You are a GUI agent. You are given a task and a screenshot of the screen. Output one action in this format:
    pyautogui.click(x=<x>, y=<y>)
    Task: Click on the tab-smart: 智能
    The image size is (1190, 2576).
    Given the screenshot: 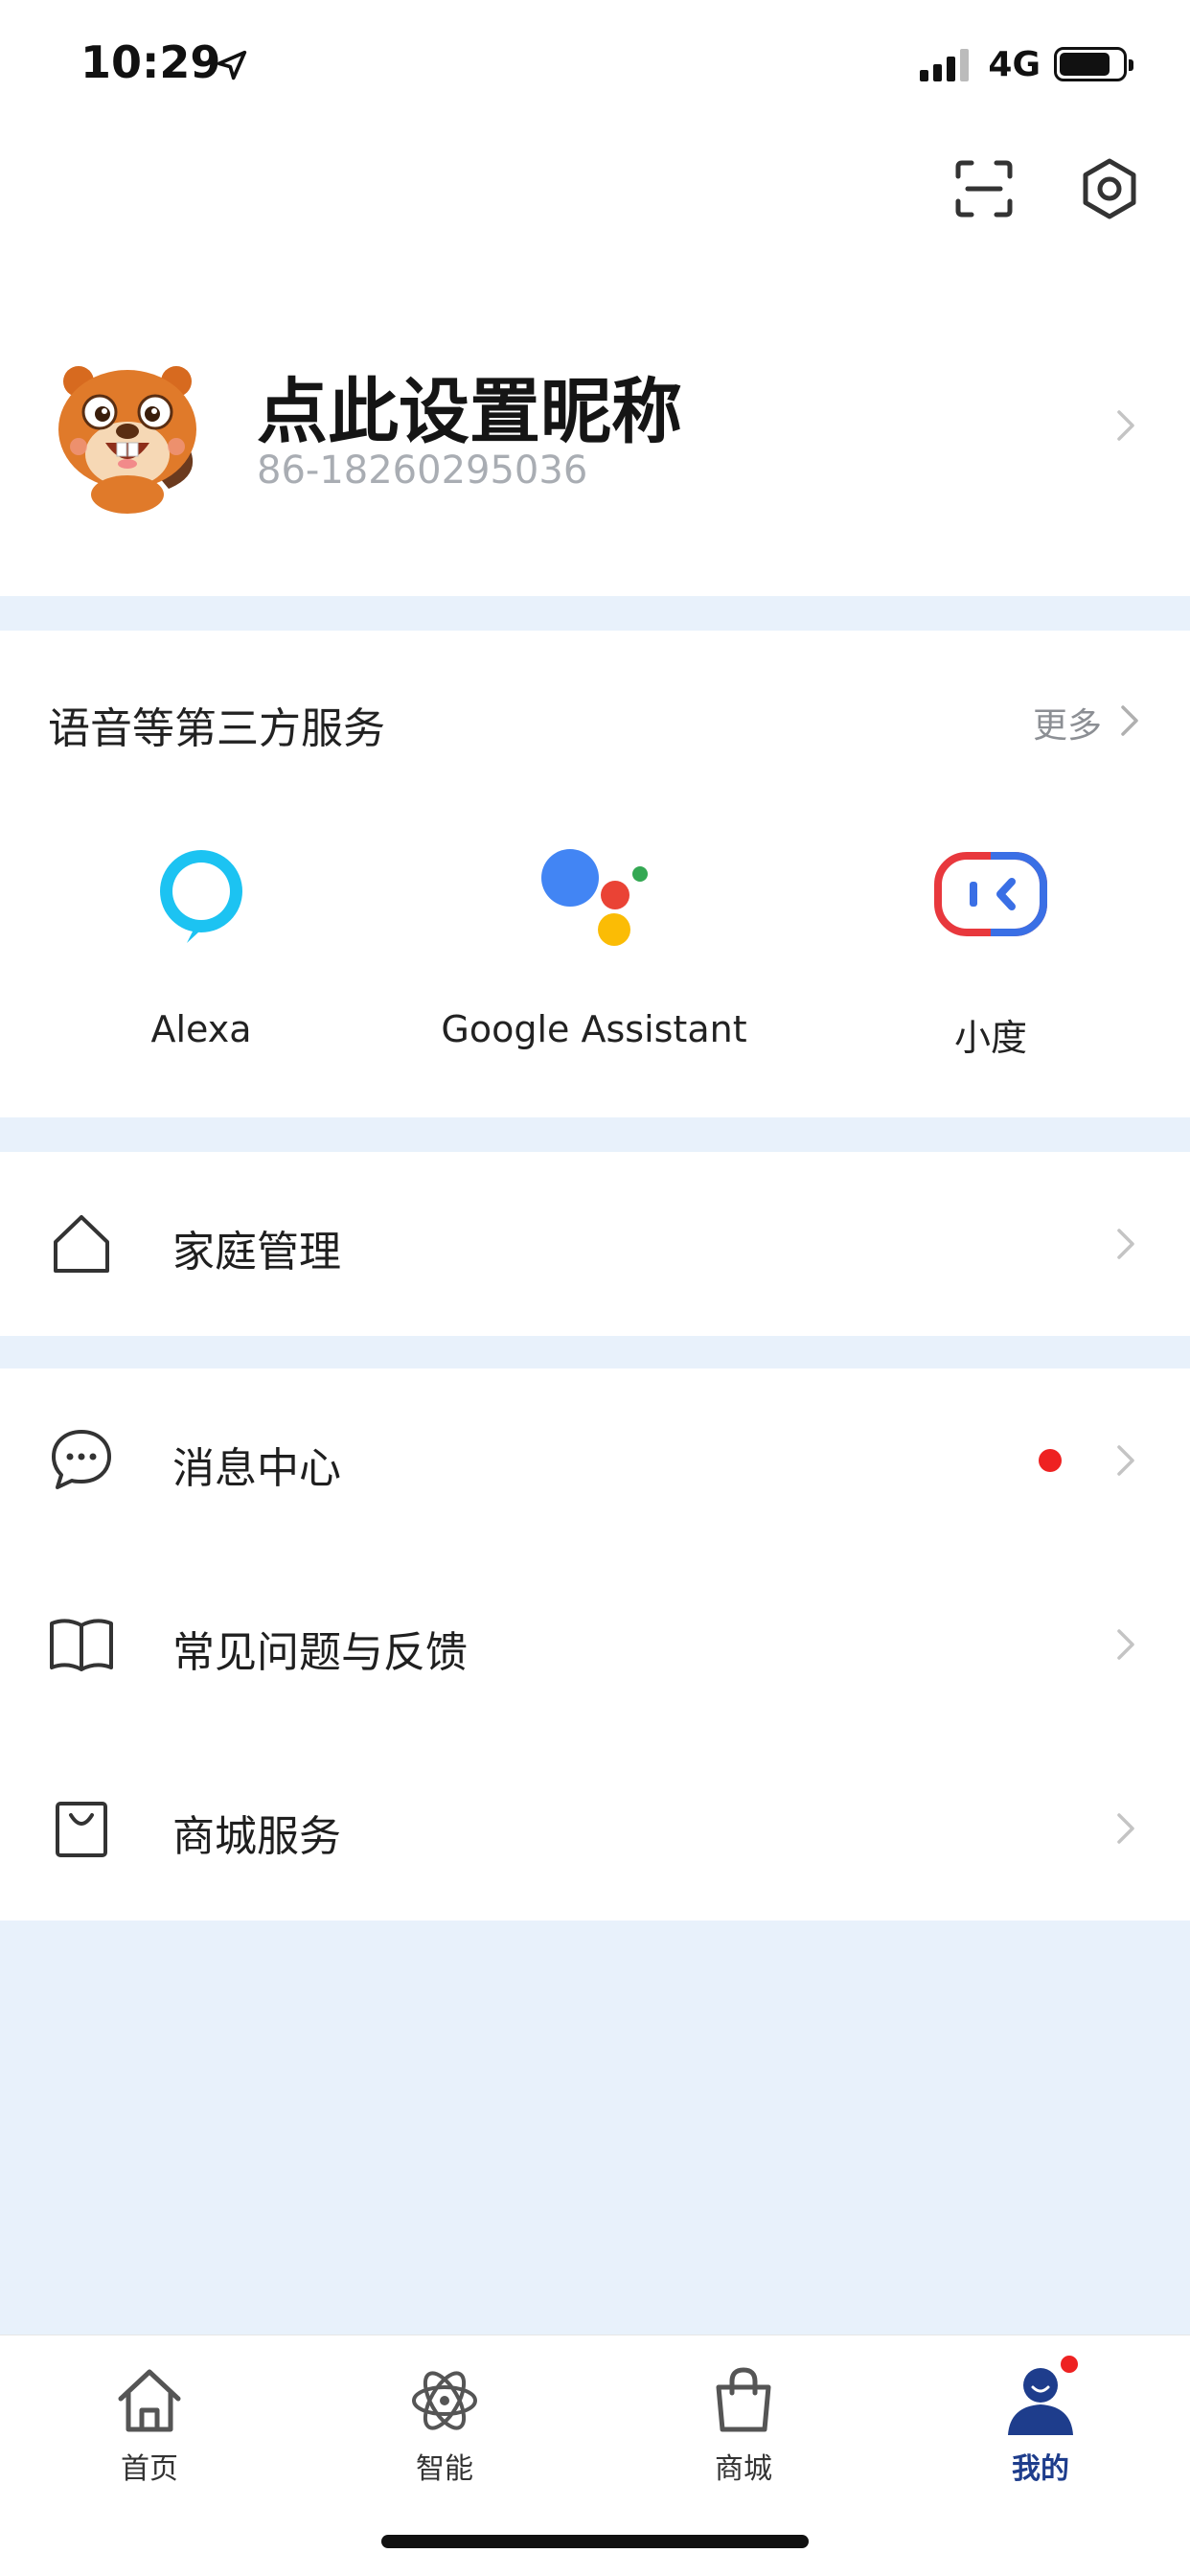 What is the action you would take?
    pyautogui.click(x=445, y=2421)
    